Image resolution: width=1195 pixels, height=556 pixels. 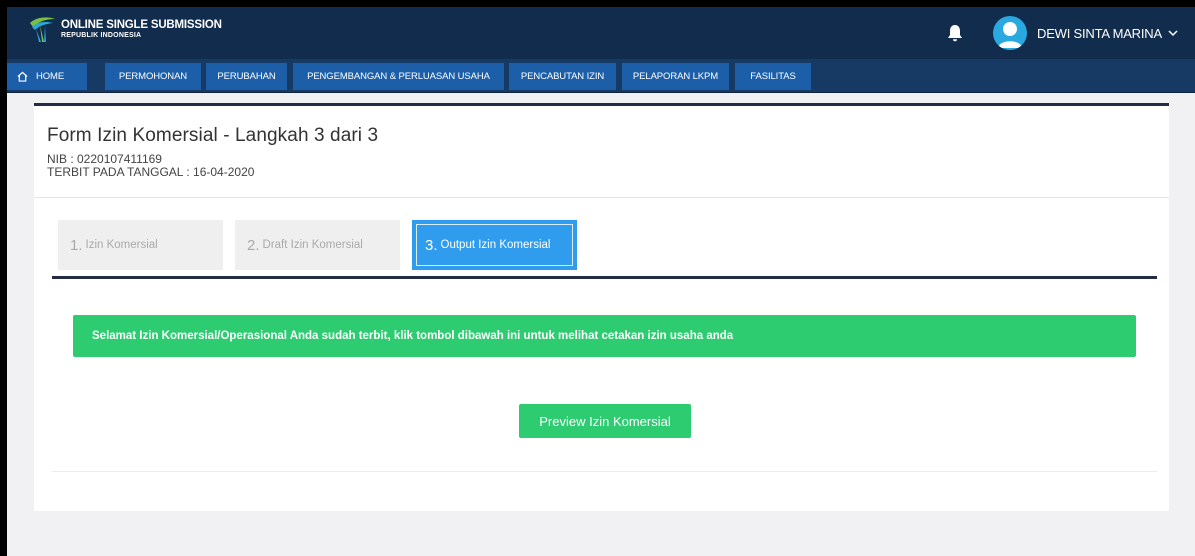 I want to click on nav-home-label: HOME, so click(x=50, y=76).